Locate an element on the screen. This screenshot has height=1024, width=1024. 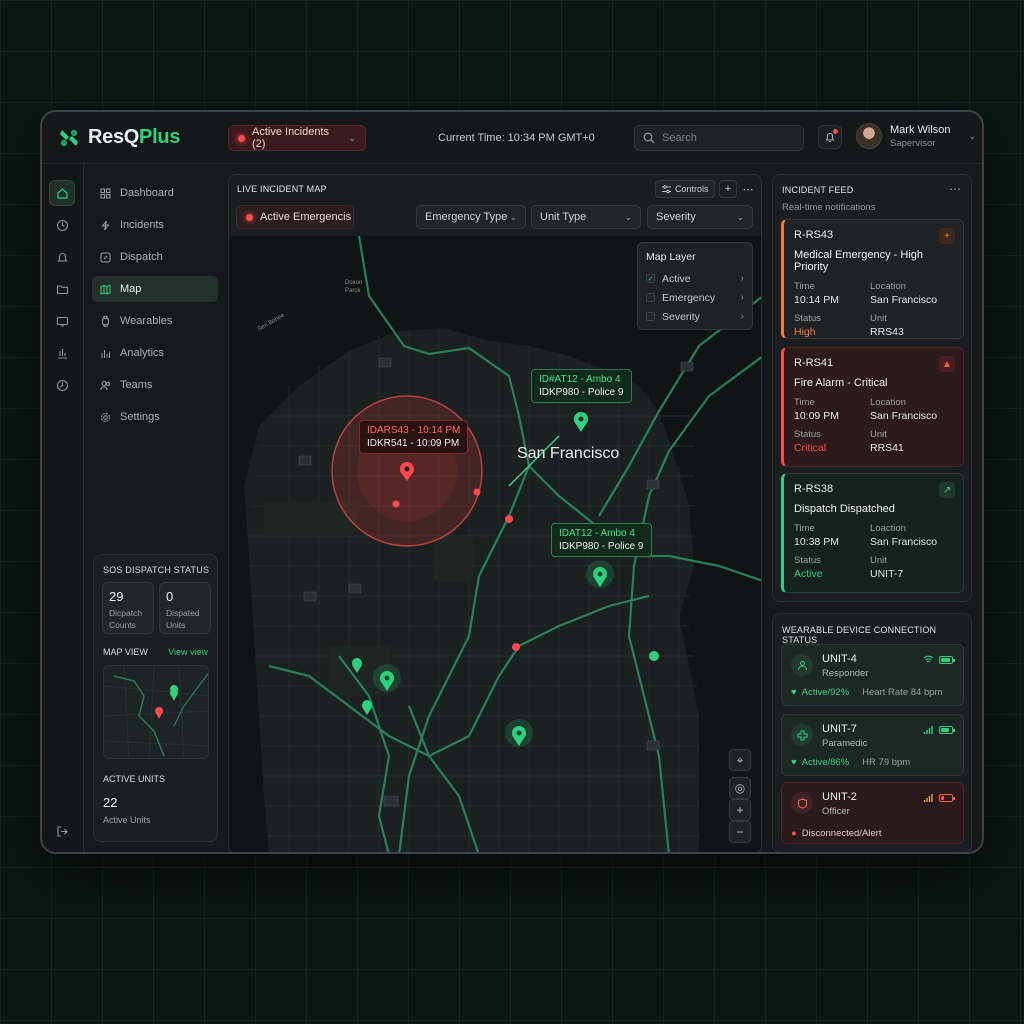
unit-tooltip-green: ID#AT12 - Ambo 4 IDKP980 - Police 9 is located at coordinates (581, 386).